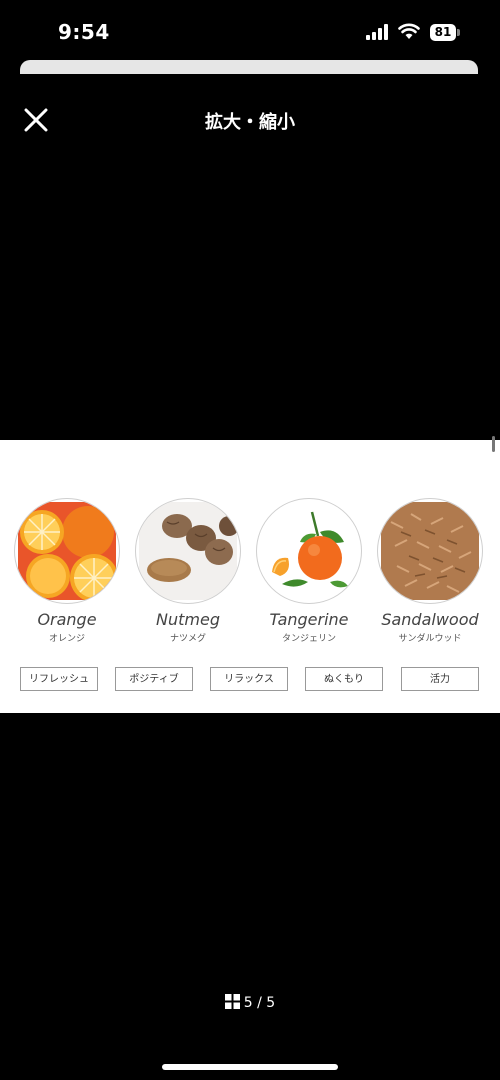  Describe the element at coordinates (249, 679) in the screenshot. I see `tag-relax: リラックス` at that location.